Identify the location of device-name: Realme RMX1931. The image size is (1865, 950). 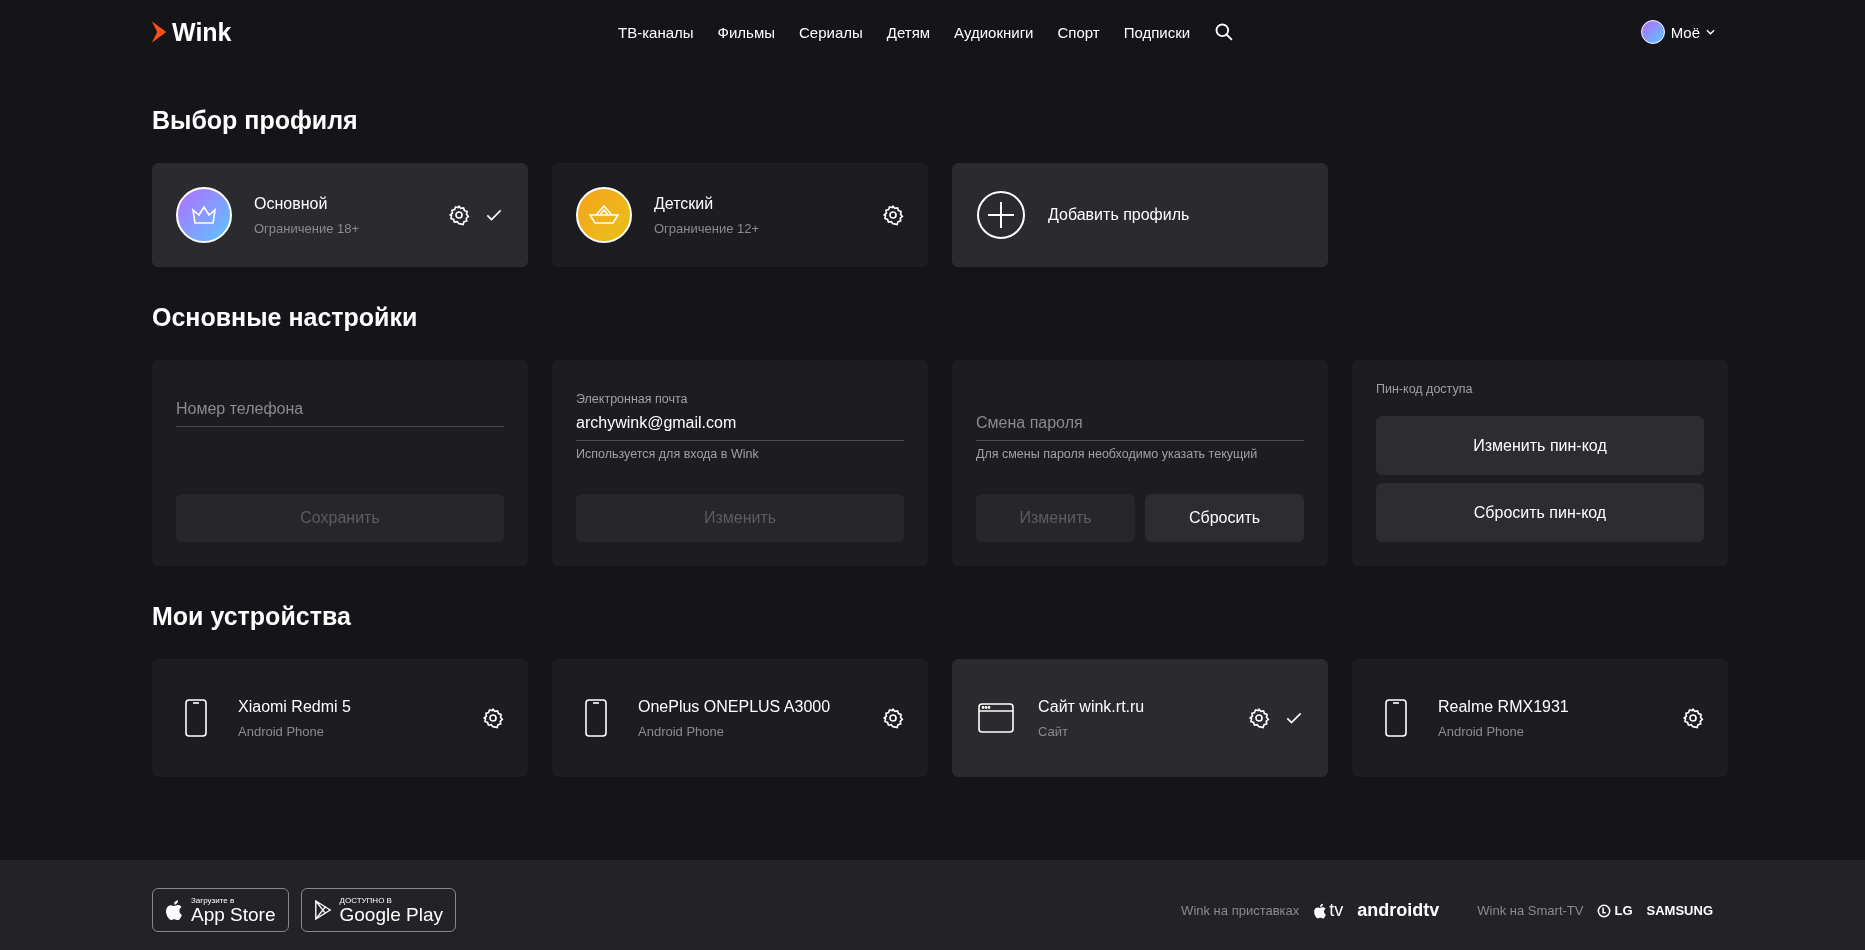
(1504, 706).